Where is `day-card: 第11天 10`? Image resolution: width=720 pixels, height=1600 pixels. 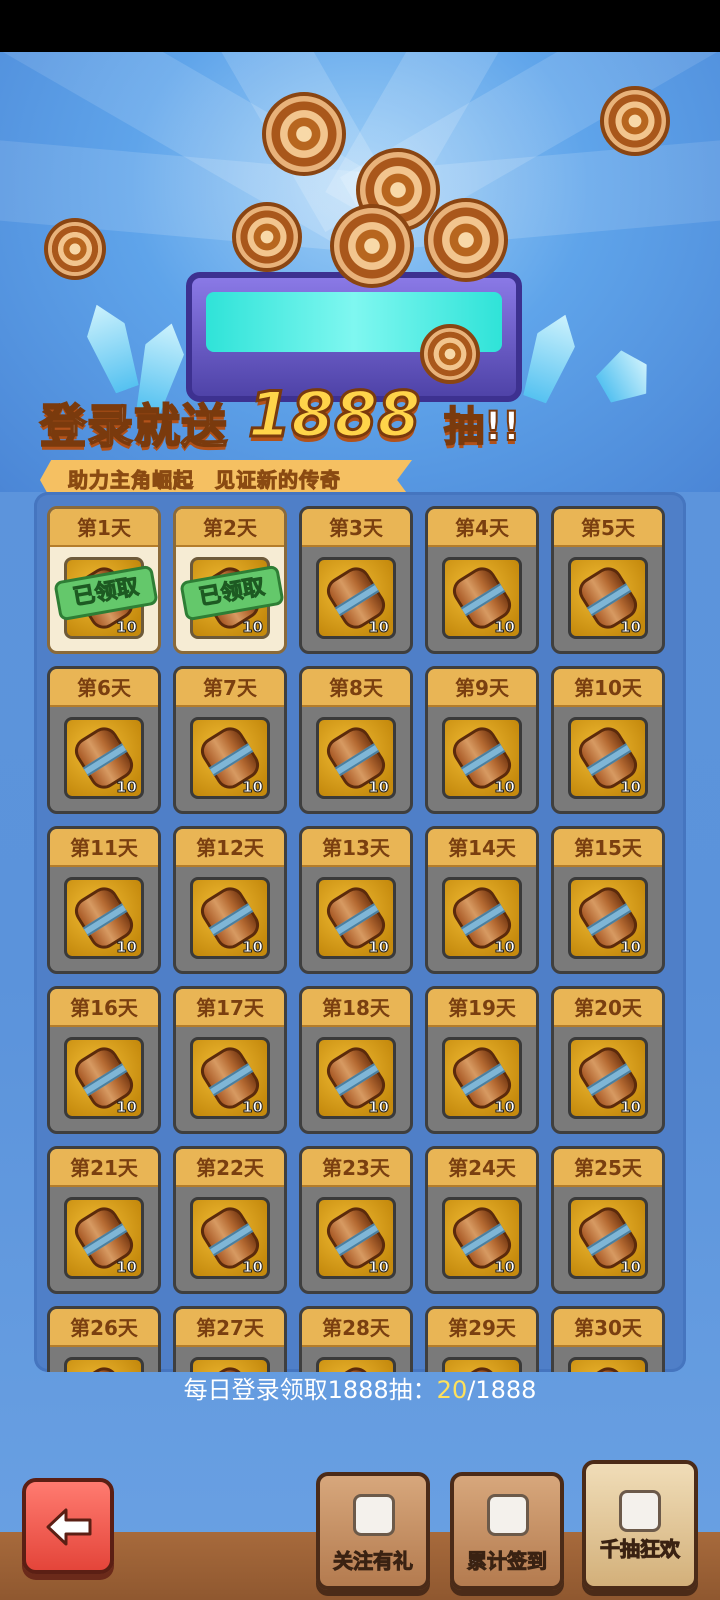
day-card: 第11天 10 is located at coordinates (104, 900).